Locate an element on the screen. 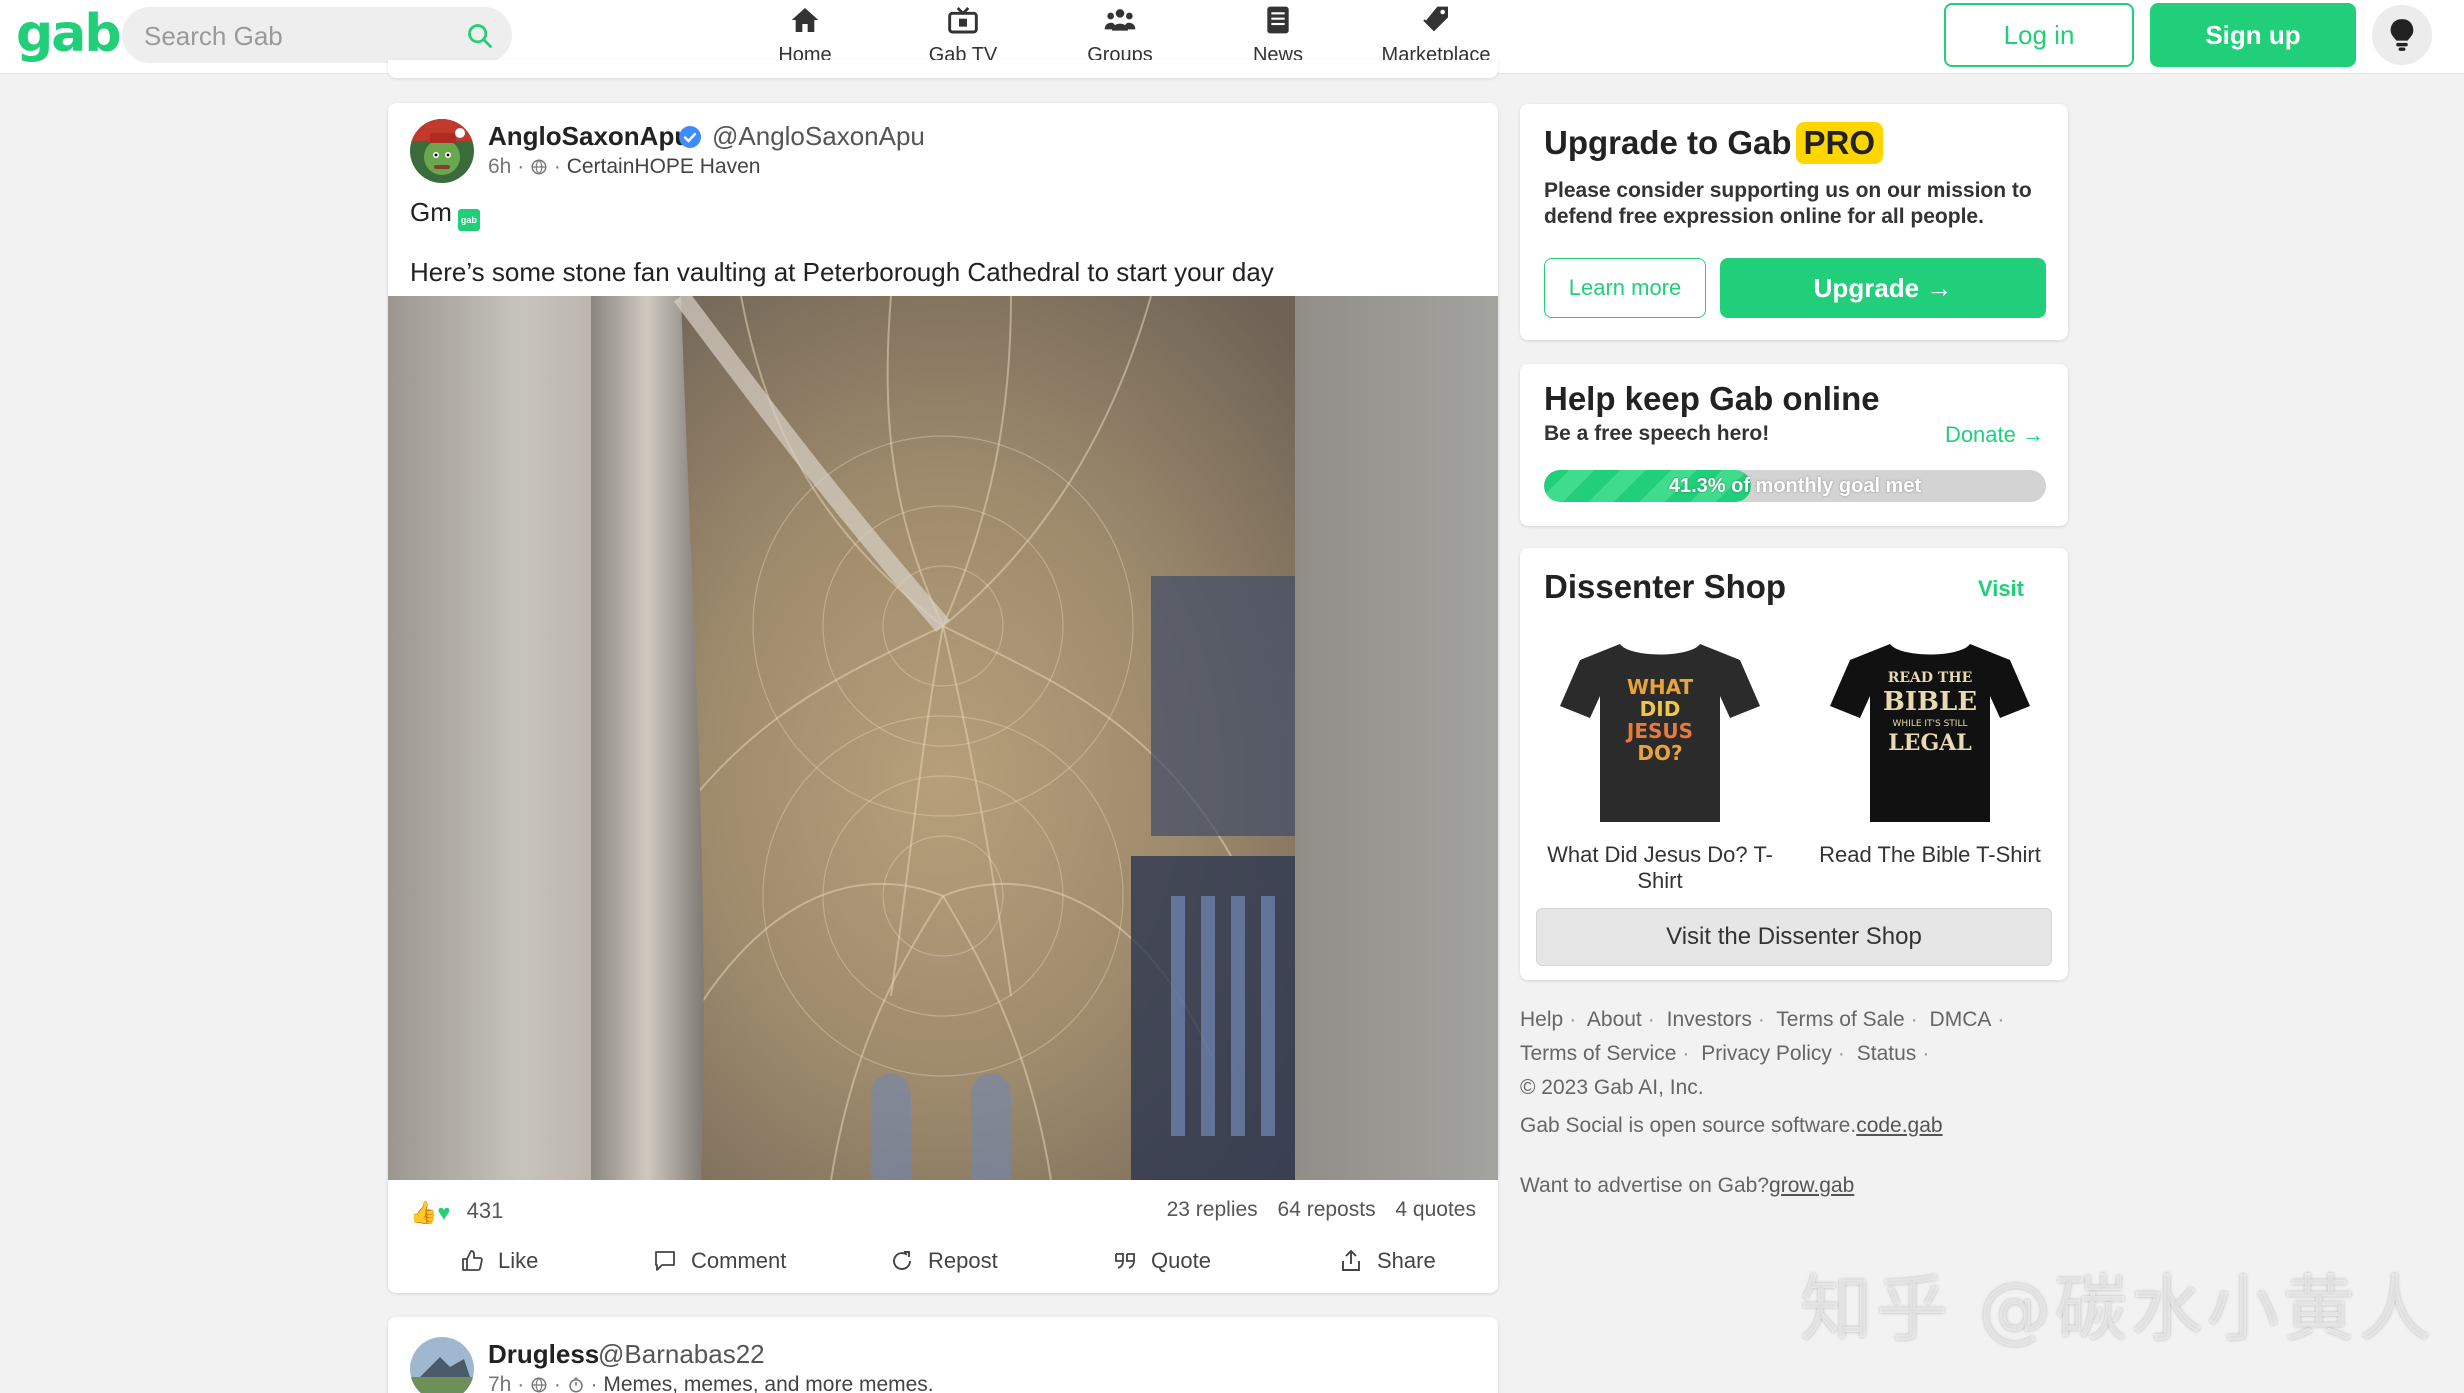 This screenshot has height=1393, width=2464. gab-emoji-icon: gab is located at coordinates (468, 220).